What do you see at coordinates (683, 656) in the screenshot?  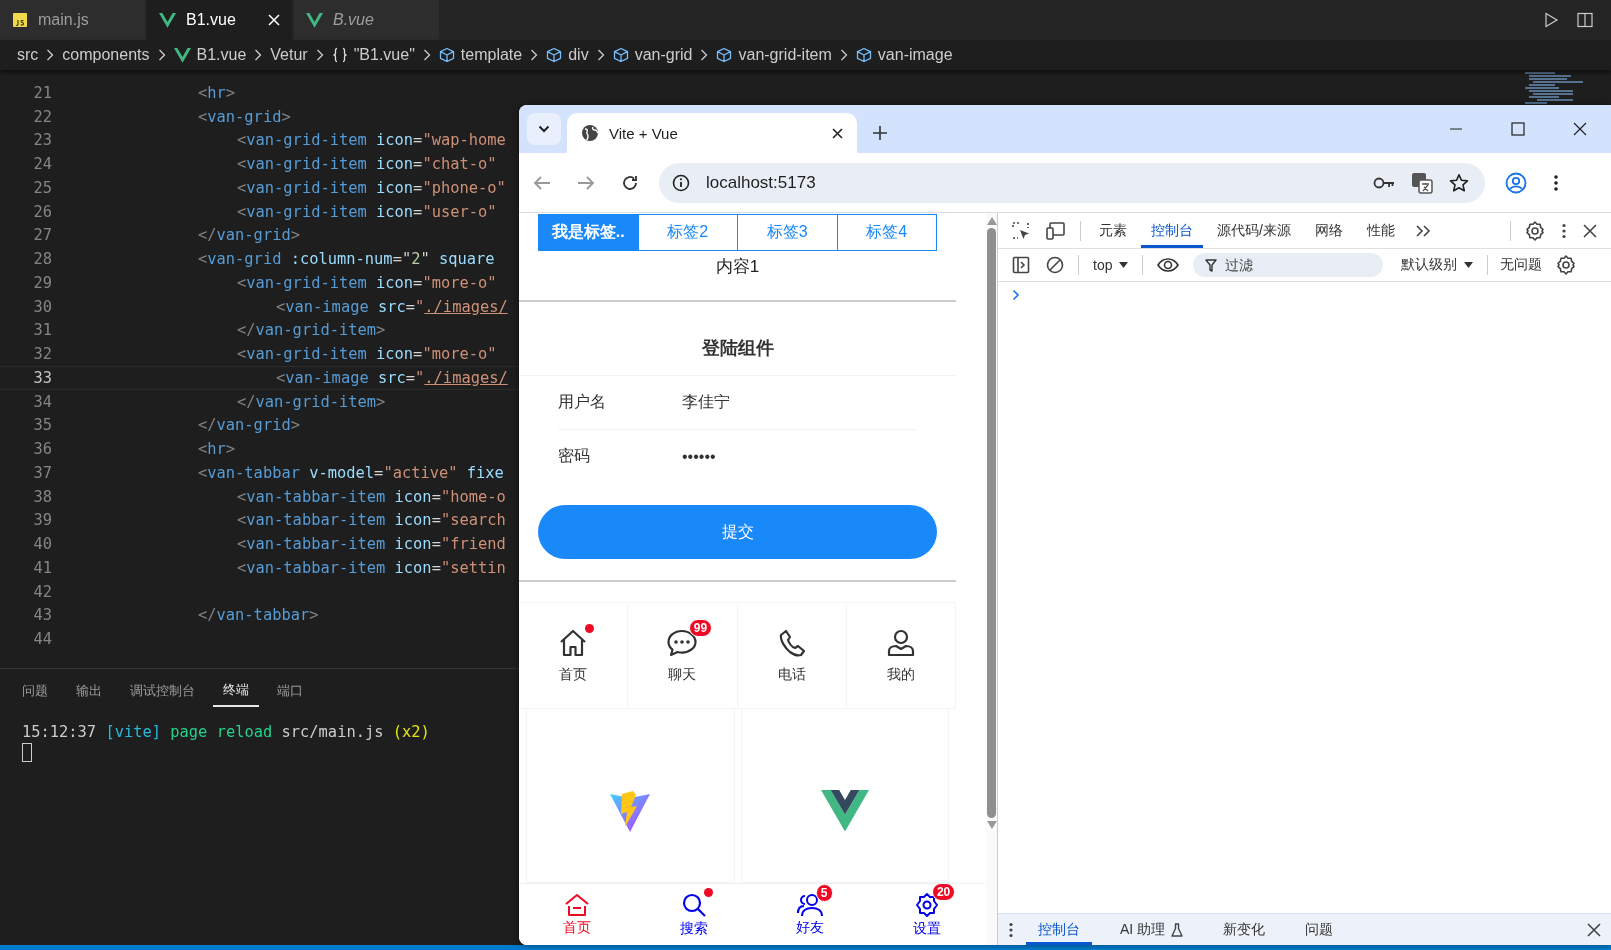 I see `grid-item: 99 聊天` at bounding box center [683, 656].